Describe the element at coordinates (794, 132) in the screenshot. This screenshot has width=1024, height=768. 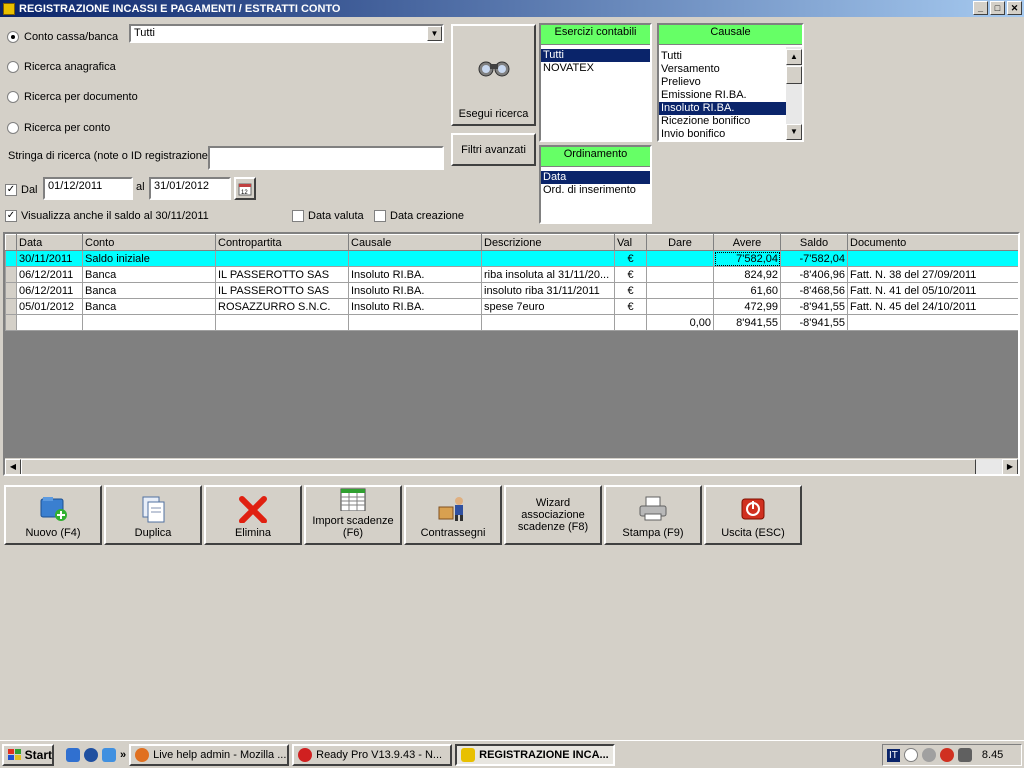
I see `scroll-down-icon: ▼` at that location.